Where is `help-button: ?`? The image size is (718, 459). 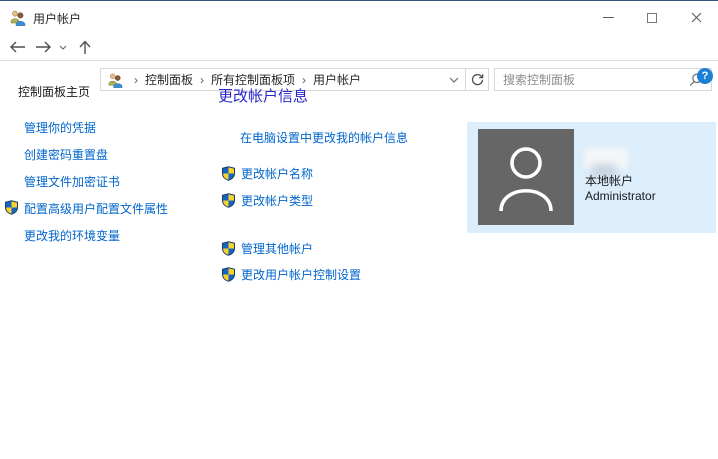
help-button: ? is located at coordinates (705, 76).